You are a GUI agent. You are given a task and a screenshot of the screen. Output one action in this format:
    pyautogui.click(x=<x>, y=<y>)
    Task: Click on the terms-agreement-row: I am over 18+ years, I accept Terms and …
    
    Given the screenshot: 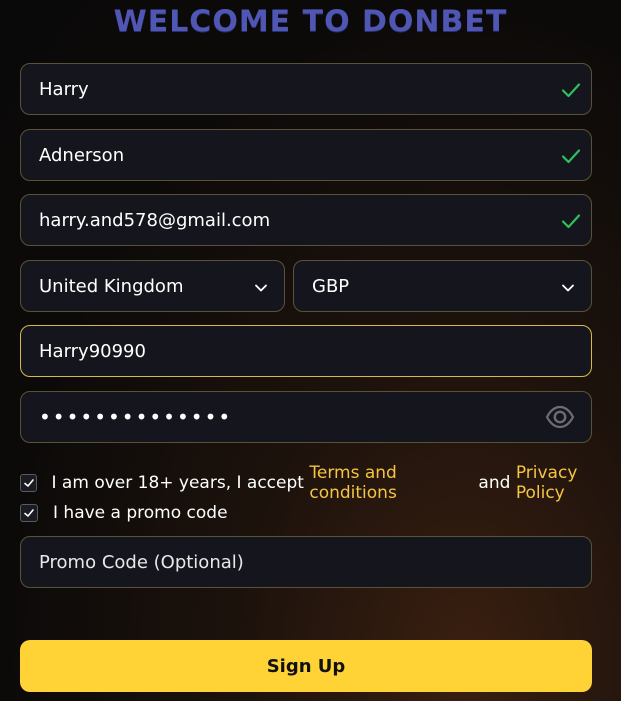 What is the action you would take?
    pyautogui.click(x=320, y=483)
    